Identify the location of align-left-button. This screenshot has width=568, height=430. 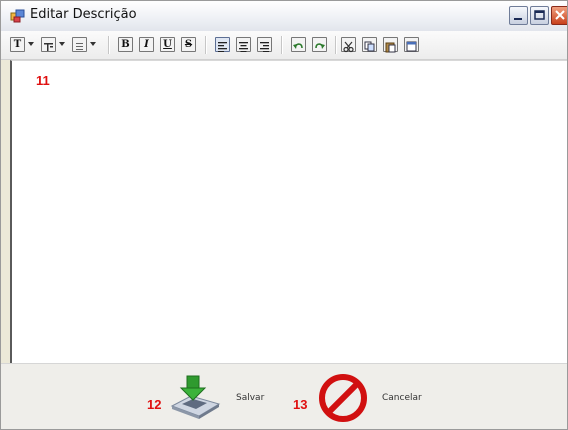
(222, 44).